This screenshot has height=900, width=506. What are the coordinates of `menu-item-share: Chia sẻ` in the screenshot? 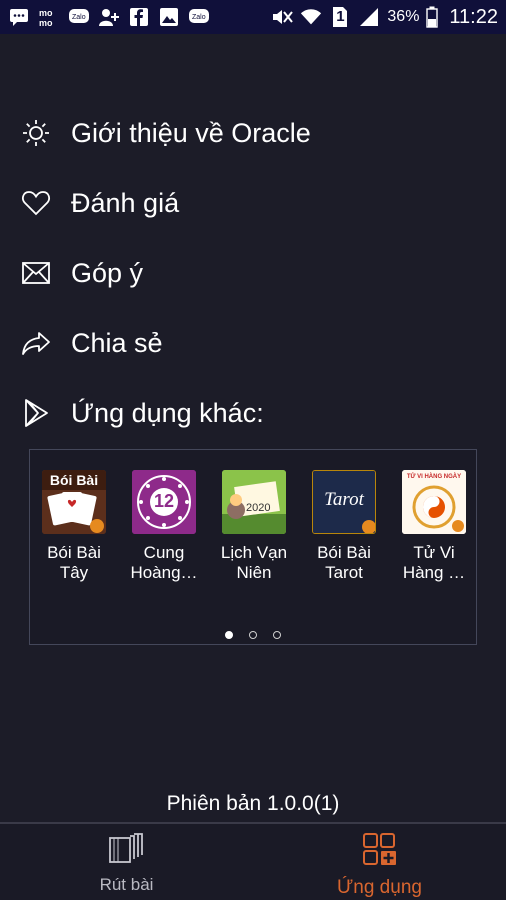 It's located at (253, 343).